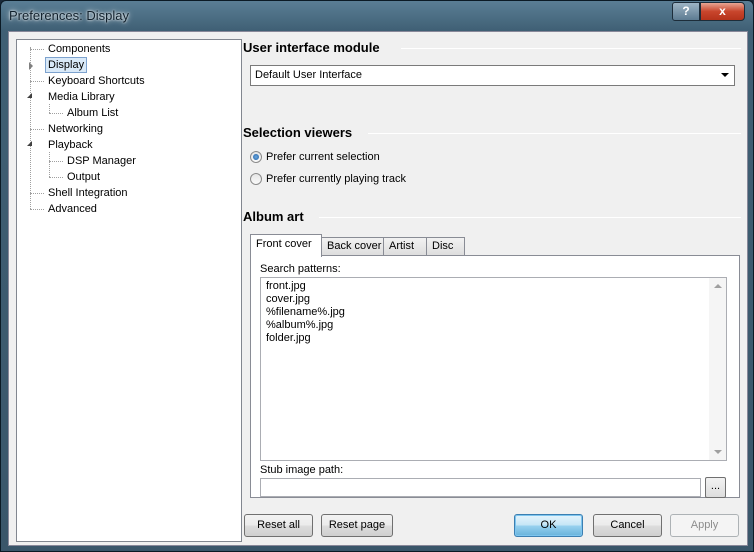 This screenshot has height=552, width=754. What do you see at coordinates (718, 452) in the screenshot?
I see `scroll-down-icon` at bounding box center [718, 452].